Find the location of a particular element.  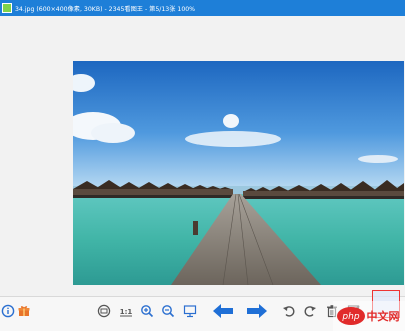

actual-size-icon: 1:1 is located at coordinates (126, 311).